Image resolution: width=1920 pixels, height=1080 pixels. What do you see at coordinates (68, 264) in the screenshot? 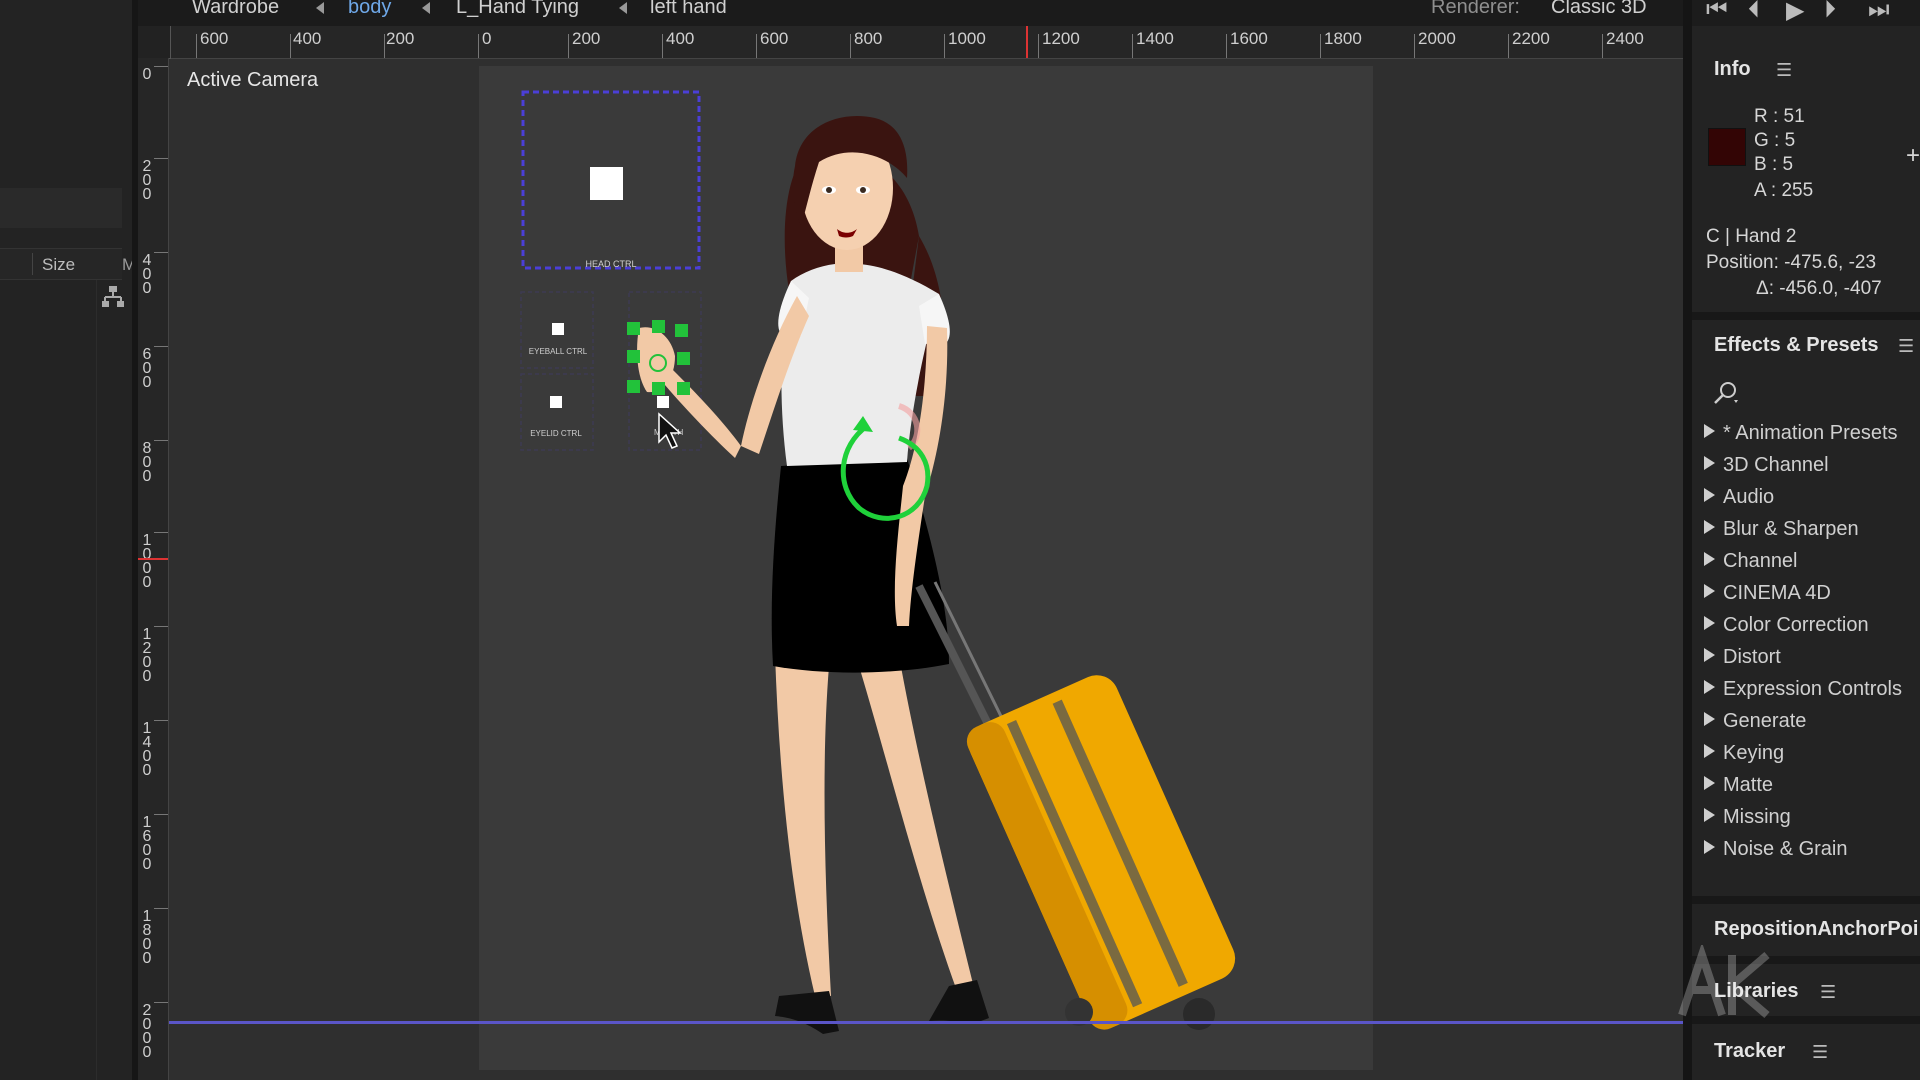
I see `size-column-header: Size M` at bounding box center [68, 264].